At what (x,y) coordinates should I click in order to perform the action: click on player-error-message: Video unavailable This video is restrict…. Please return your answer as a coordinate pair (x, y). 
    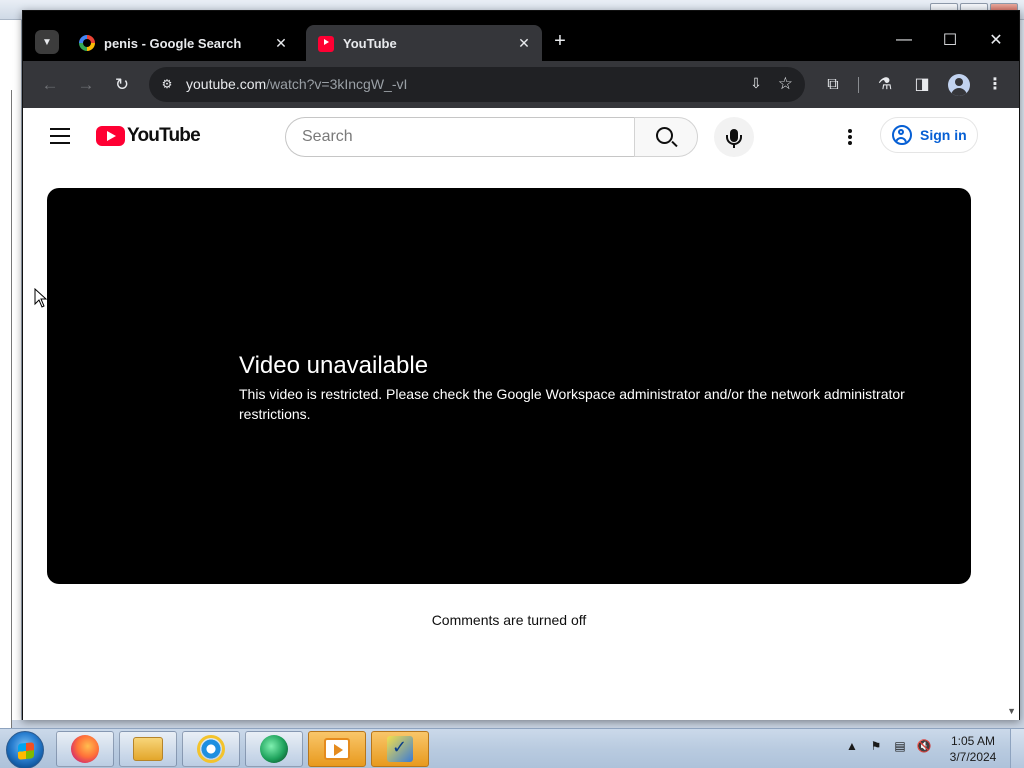
    Looking at the image, I should click on (594, 388).